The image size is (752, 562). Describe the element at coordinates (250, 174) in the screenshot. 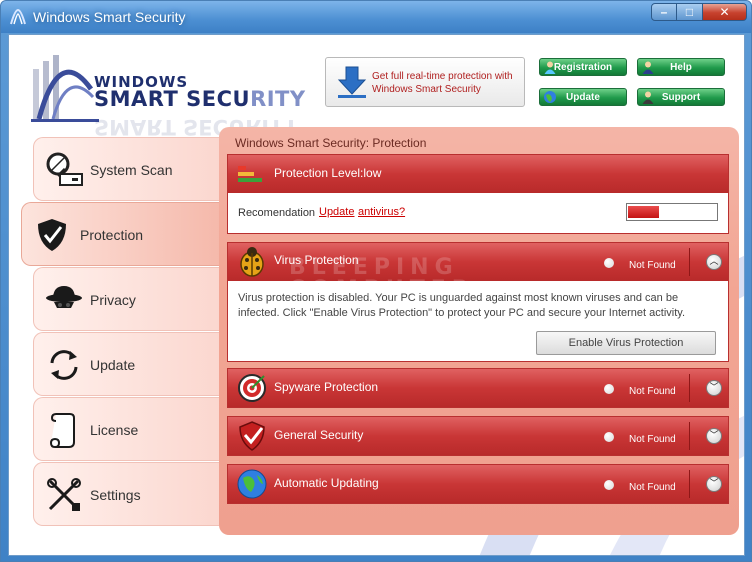

I see `level-bars-icon` at that location.